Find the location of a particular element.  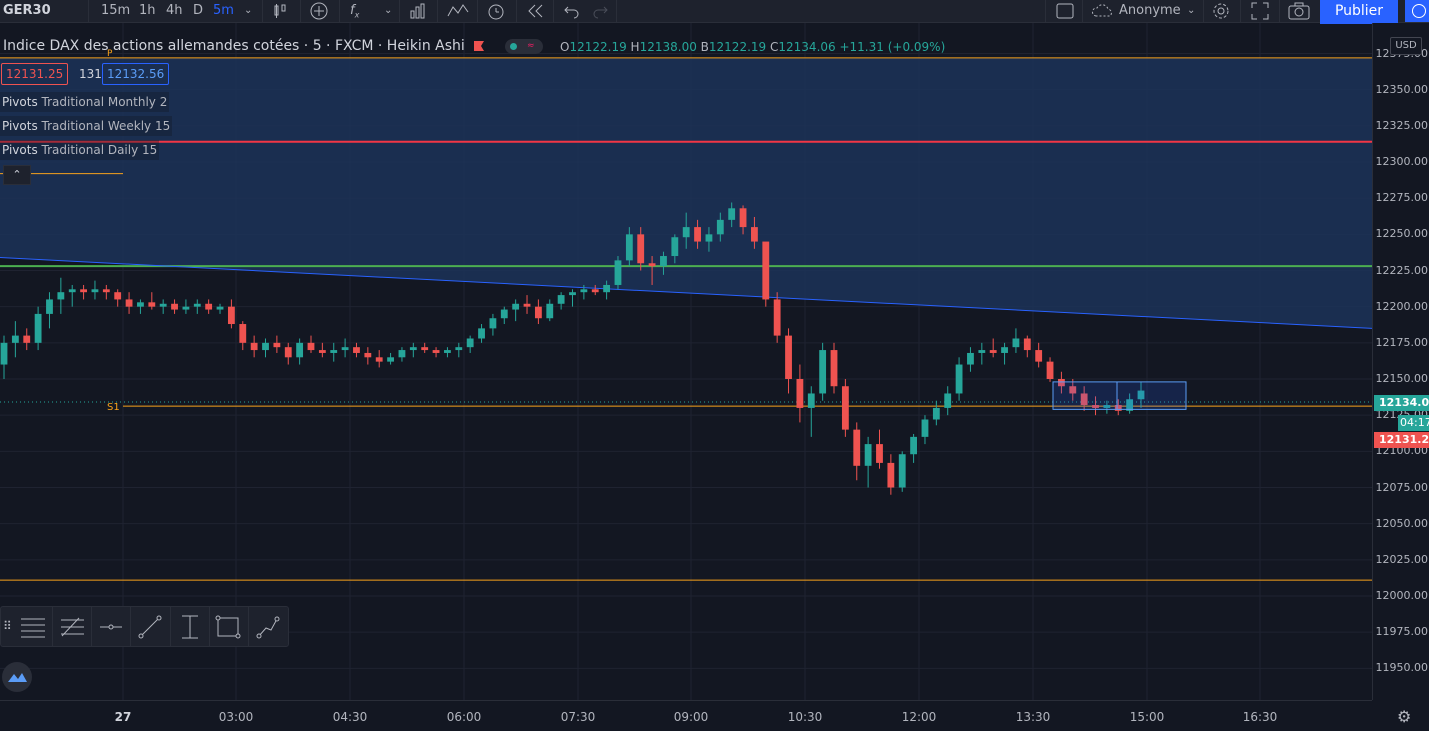

s1-pivot-label: S1 is located at coordinates (113, 407).